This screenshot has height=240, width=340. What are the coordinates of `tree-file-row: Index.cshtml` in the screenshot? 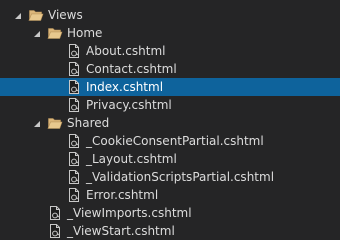 It's located at (170, 87).